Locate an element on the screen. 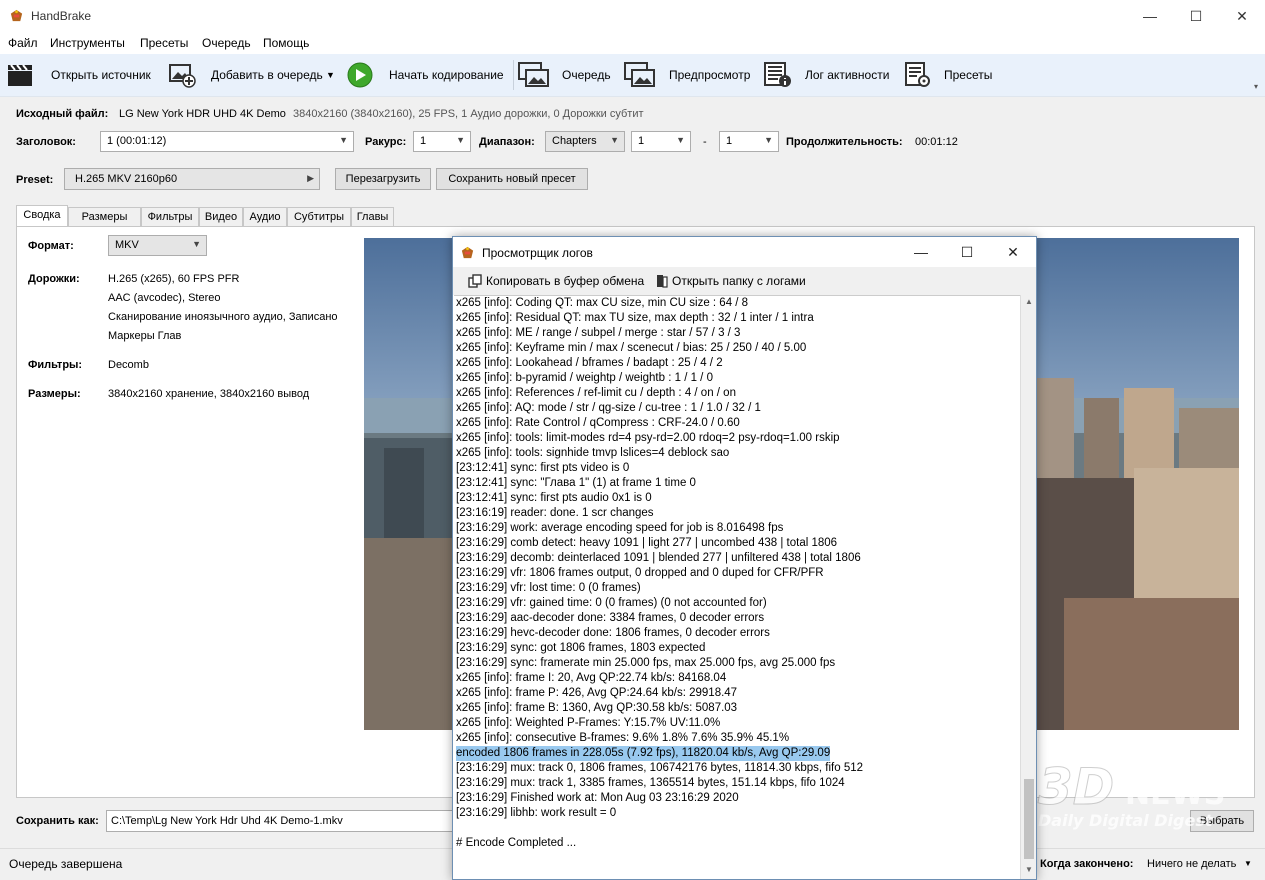 This screenshot has width=1265, height=880. range-from-value: 1 is located at coordinates (641, 141).